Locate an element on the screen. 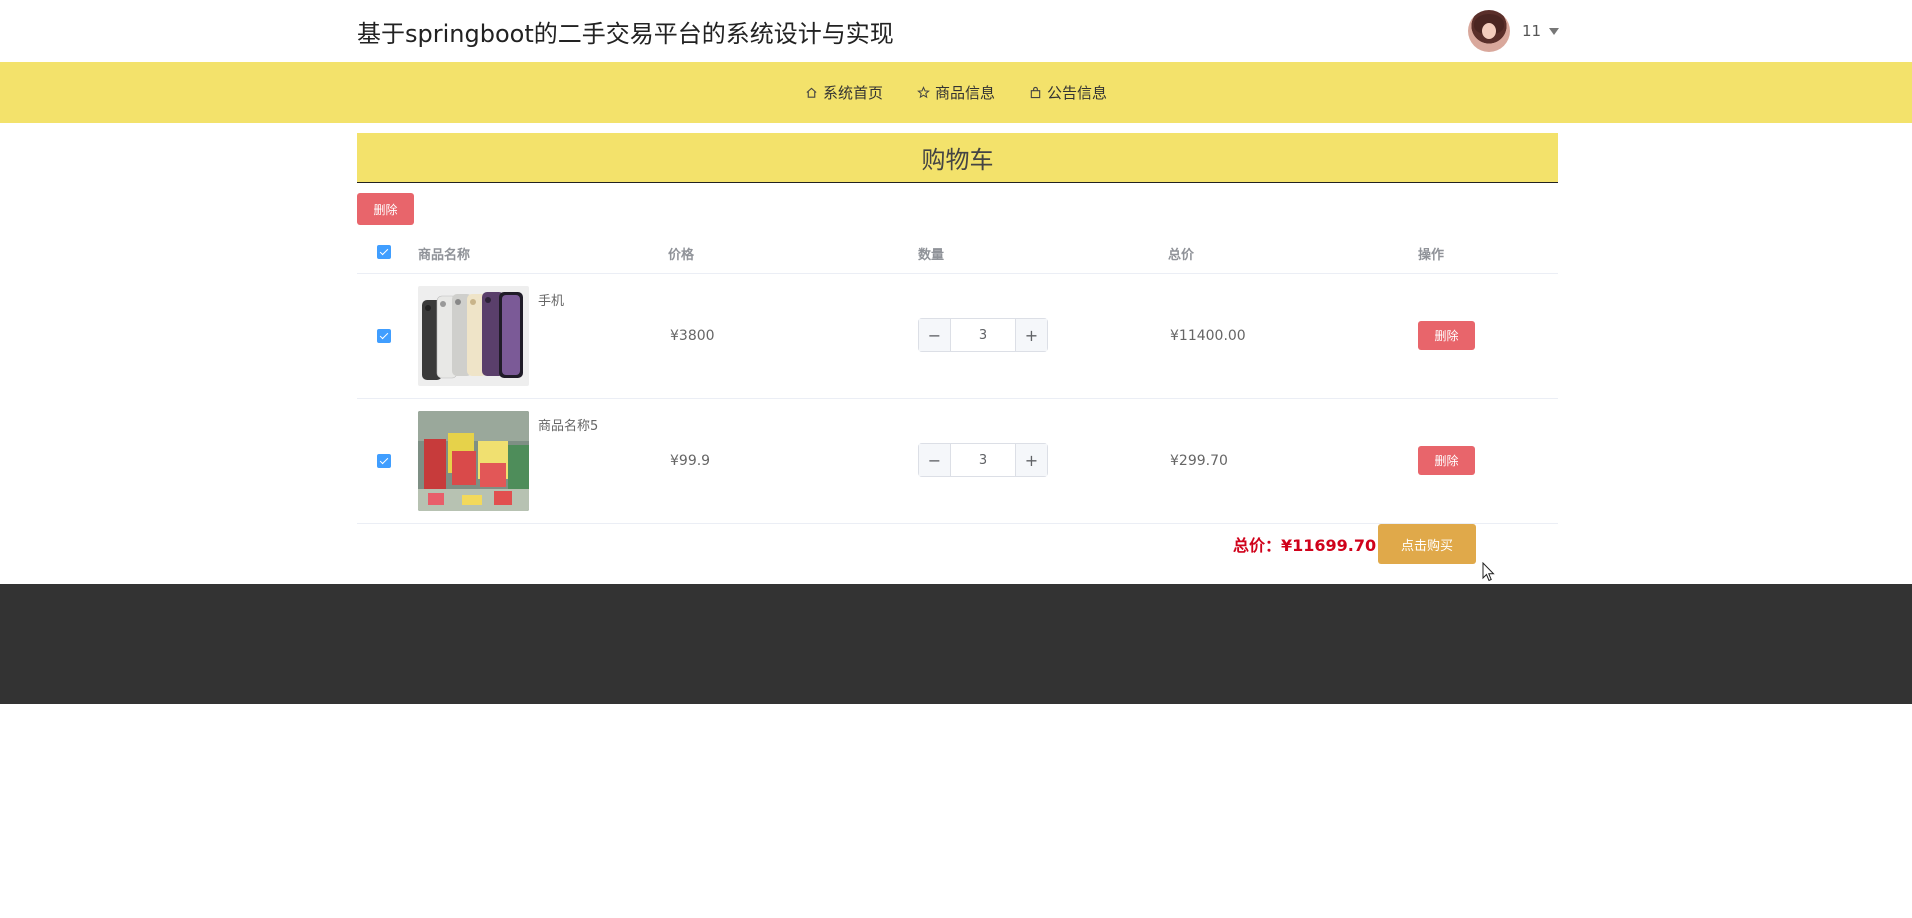 The width and height of the screenshot is (1912, 918). delete-selected-button: 删除 is located at coordinates (385, 209).